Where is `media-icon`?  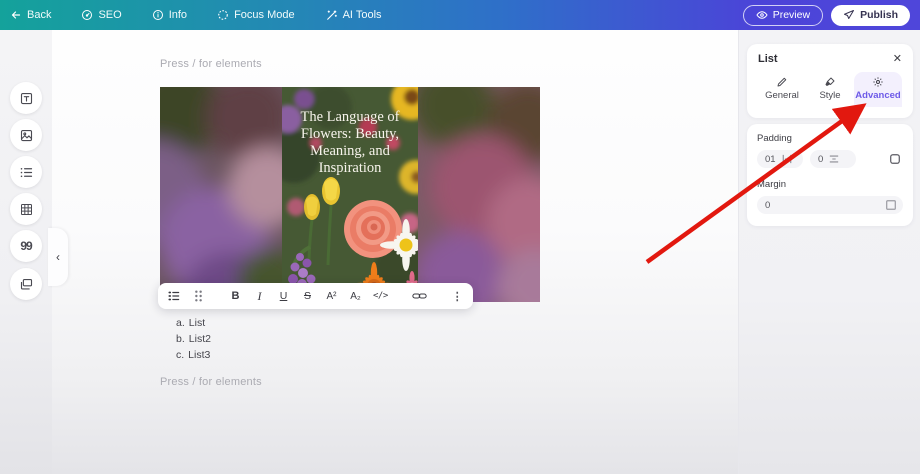
media-icon is located at coordinates (26, 283).